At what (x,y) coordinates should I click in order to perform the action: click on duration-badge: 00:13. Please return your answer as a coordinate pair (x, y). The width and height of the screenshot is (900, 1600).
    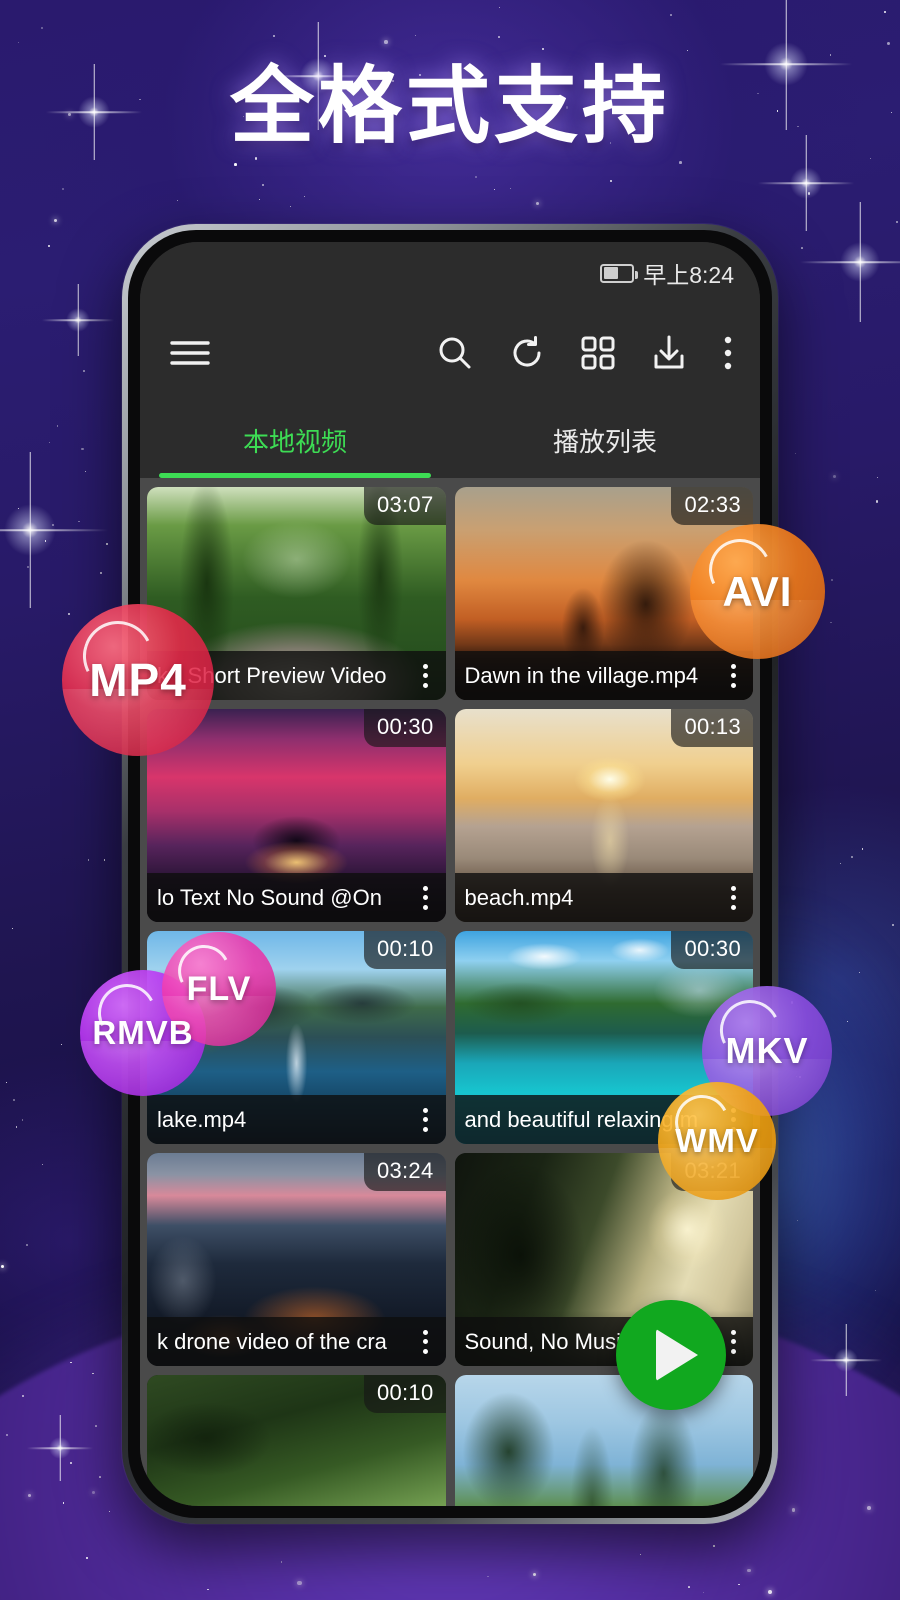
    Looking at the image, I should click on (712, 728).